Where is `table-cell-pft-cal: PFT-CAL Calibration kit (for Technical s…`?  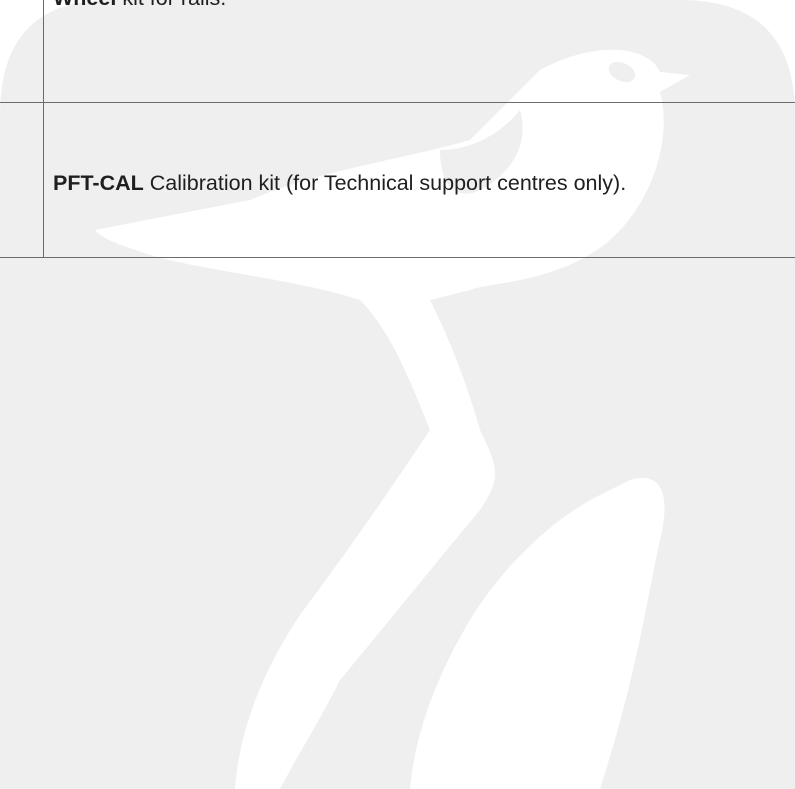
table-cell-pft-cal: PFT-CAL Calibration kit (for Technical s… is located at coordinates (339, 183).